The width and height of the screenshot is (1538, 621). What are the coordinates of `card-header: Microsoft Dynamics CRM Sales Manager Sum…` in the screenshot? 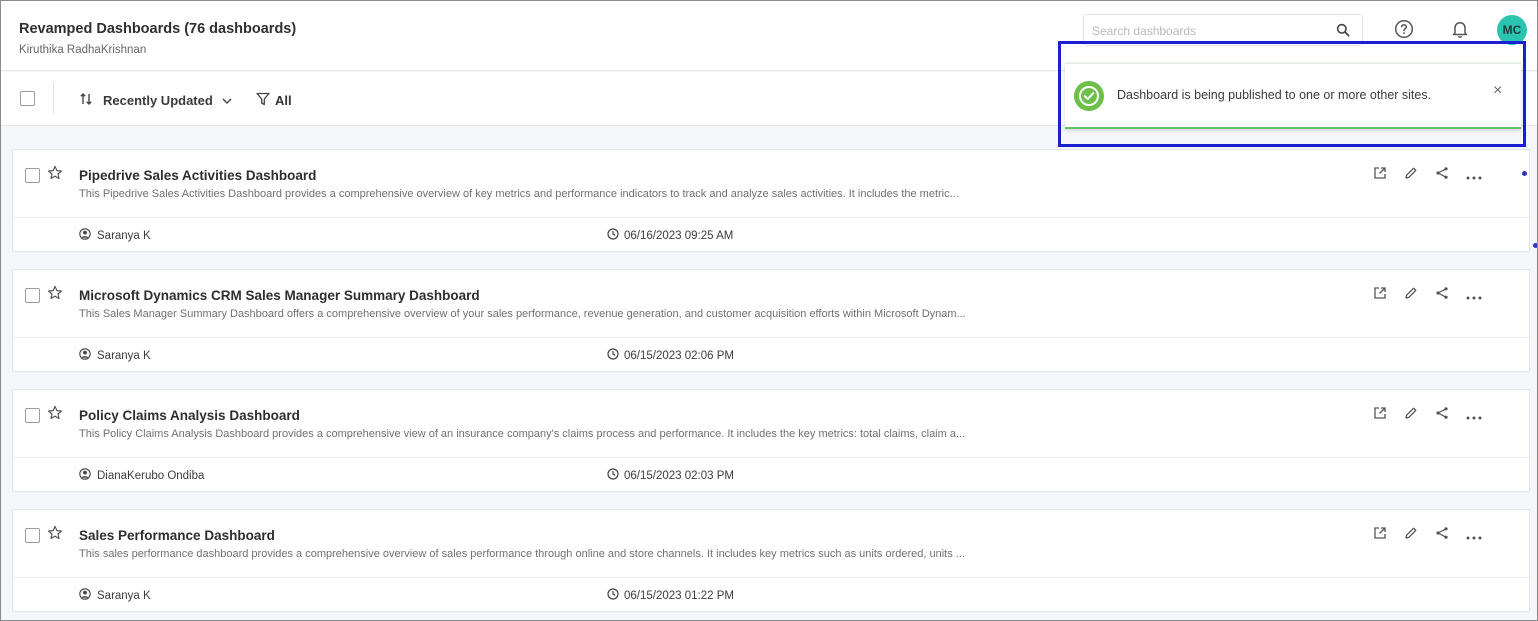 It's located at (771, 304).